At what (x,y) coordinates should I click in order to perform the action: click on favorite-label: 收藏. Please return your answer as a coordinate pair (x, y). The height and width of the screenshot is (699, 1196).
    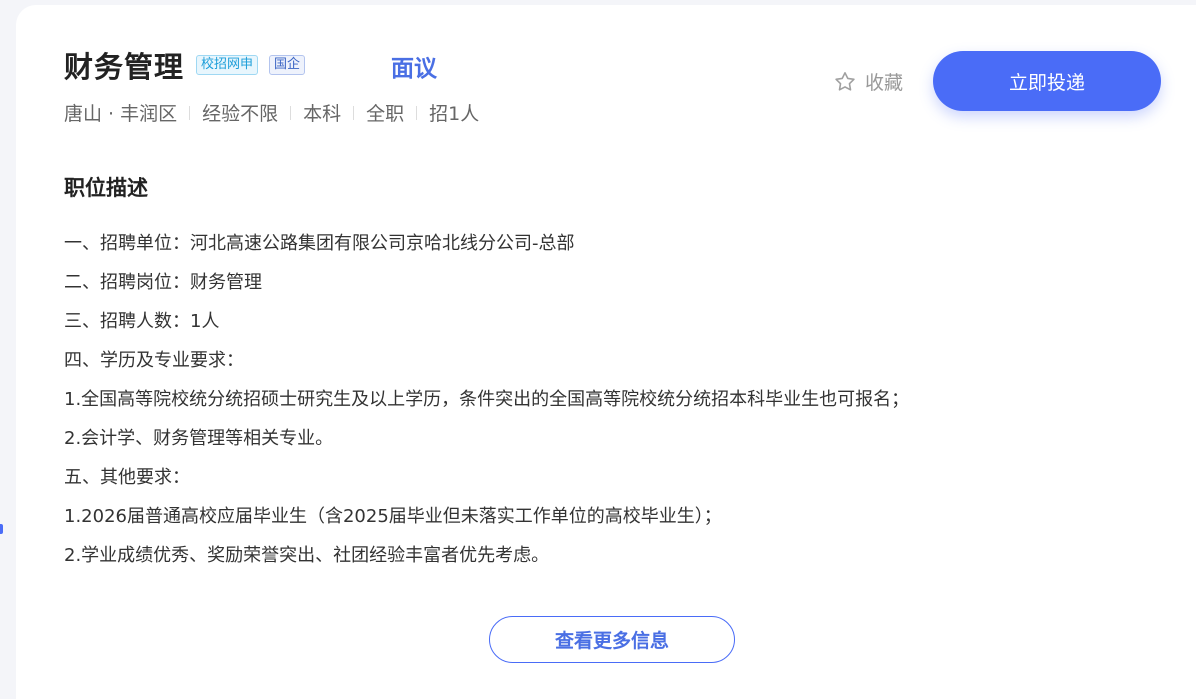
    Looking at the image, I should click on (884, 83).